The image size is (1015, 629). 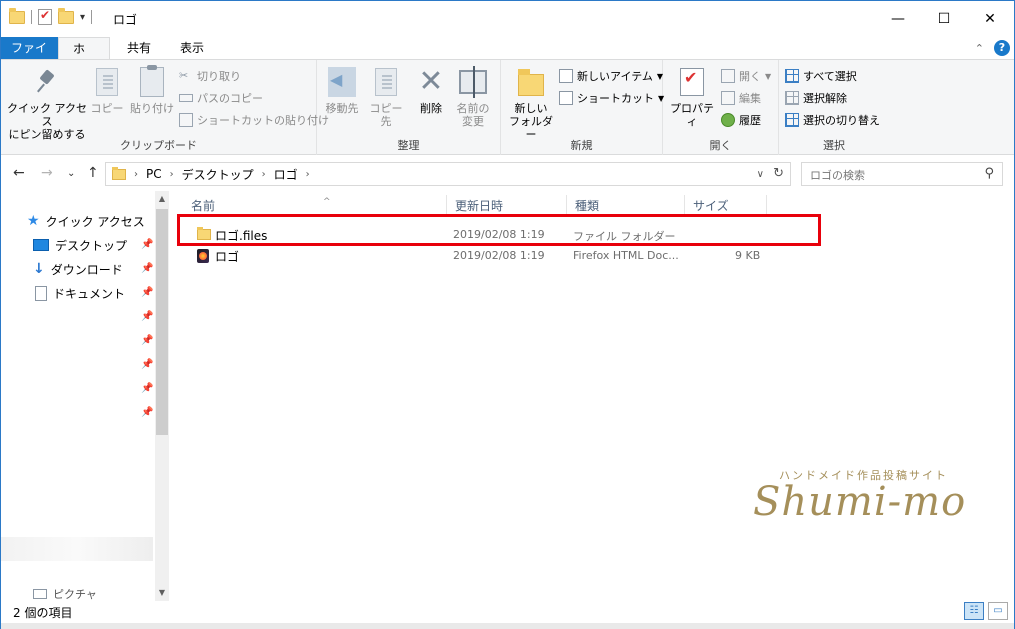 What do you see at coordinates (75, 594) in the screenshot?
I see `nav-item-label: ピクチャ` at bounding box center [75, 594].